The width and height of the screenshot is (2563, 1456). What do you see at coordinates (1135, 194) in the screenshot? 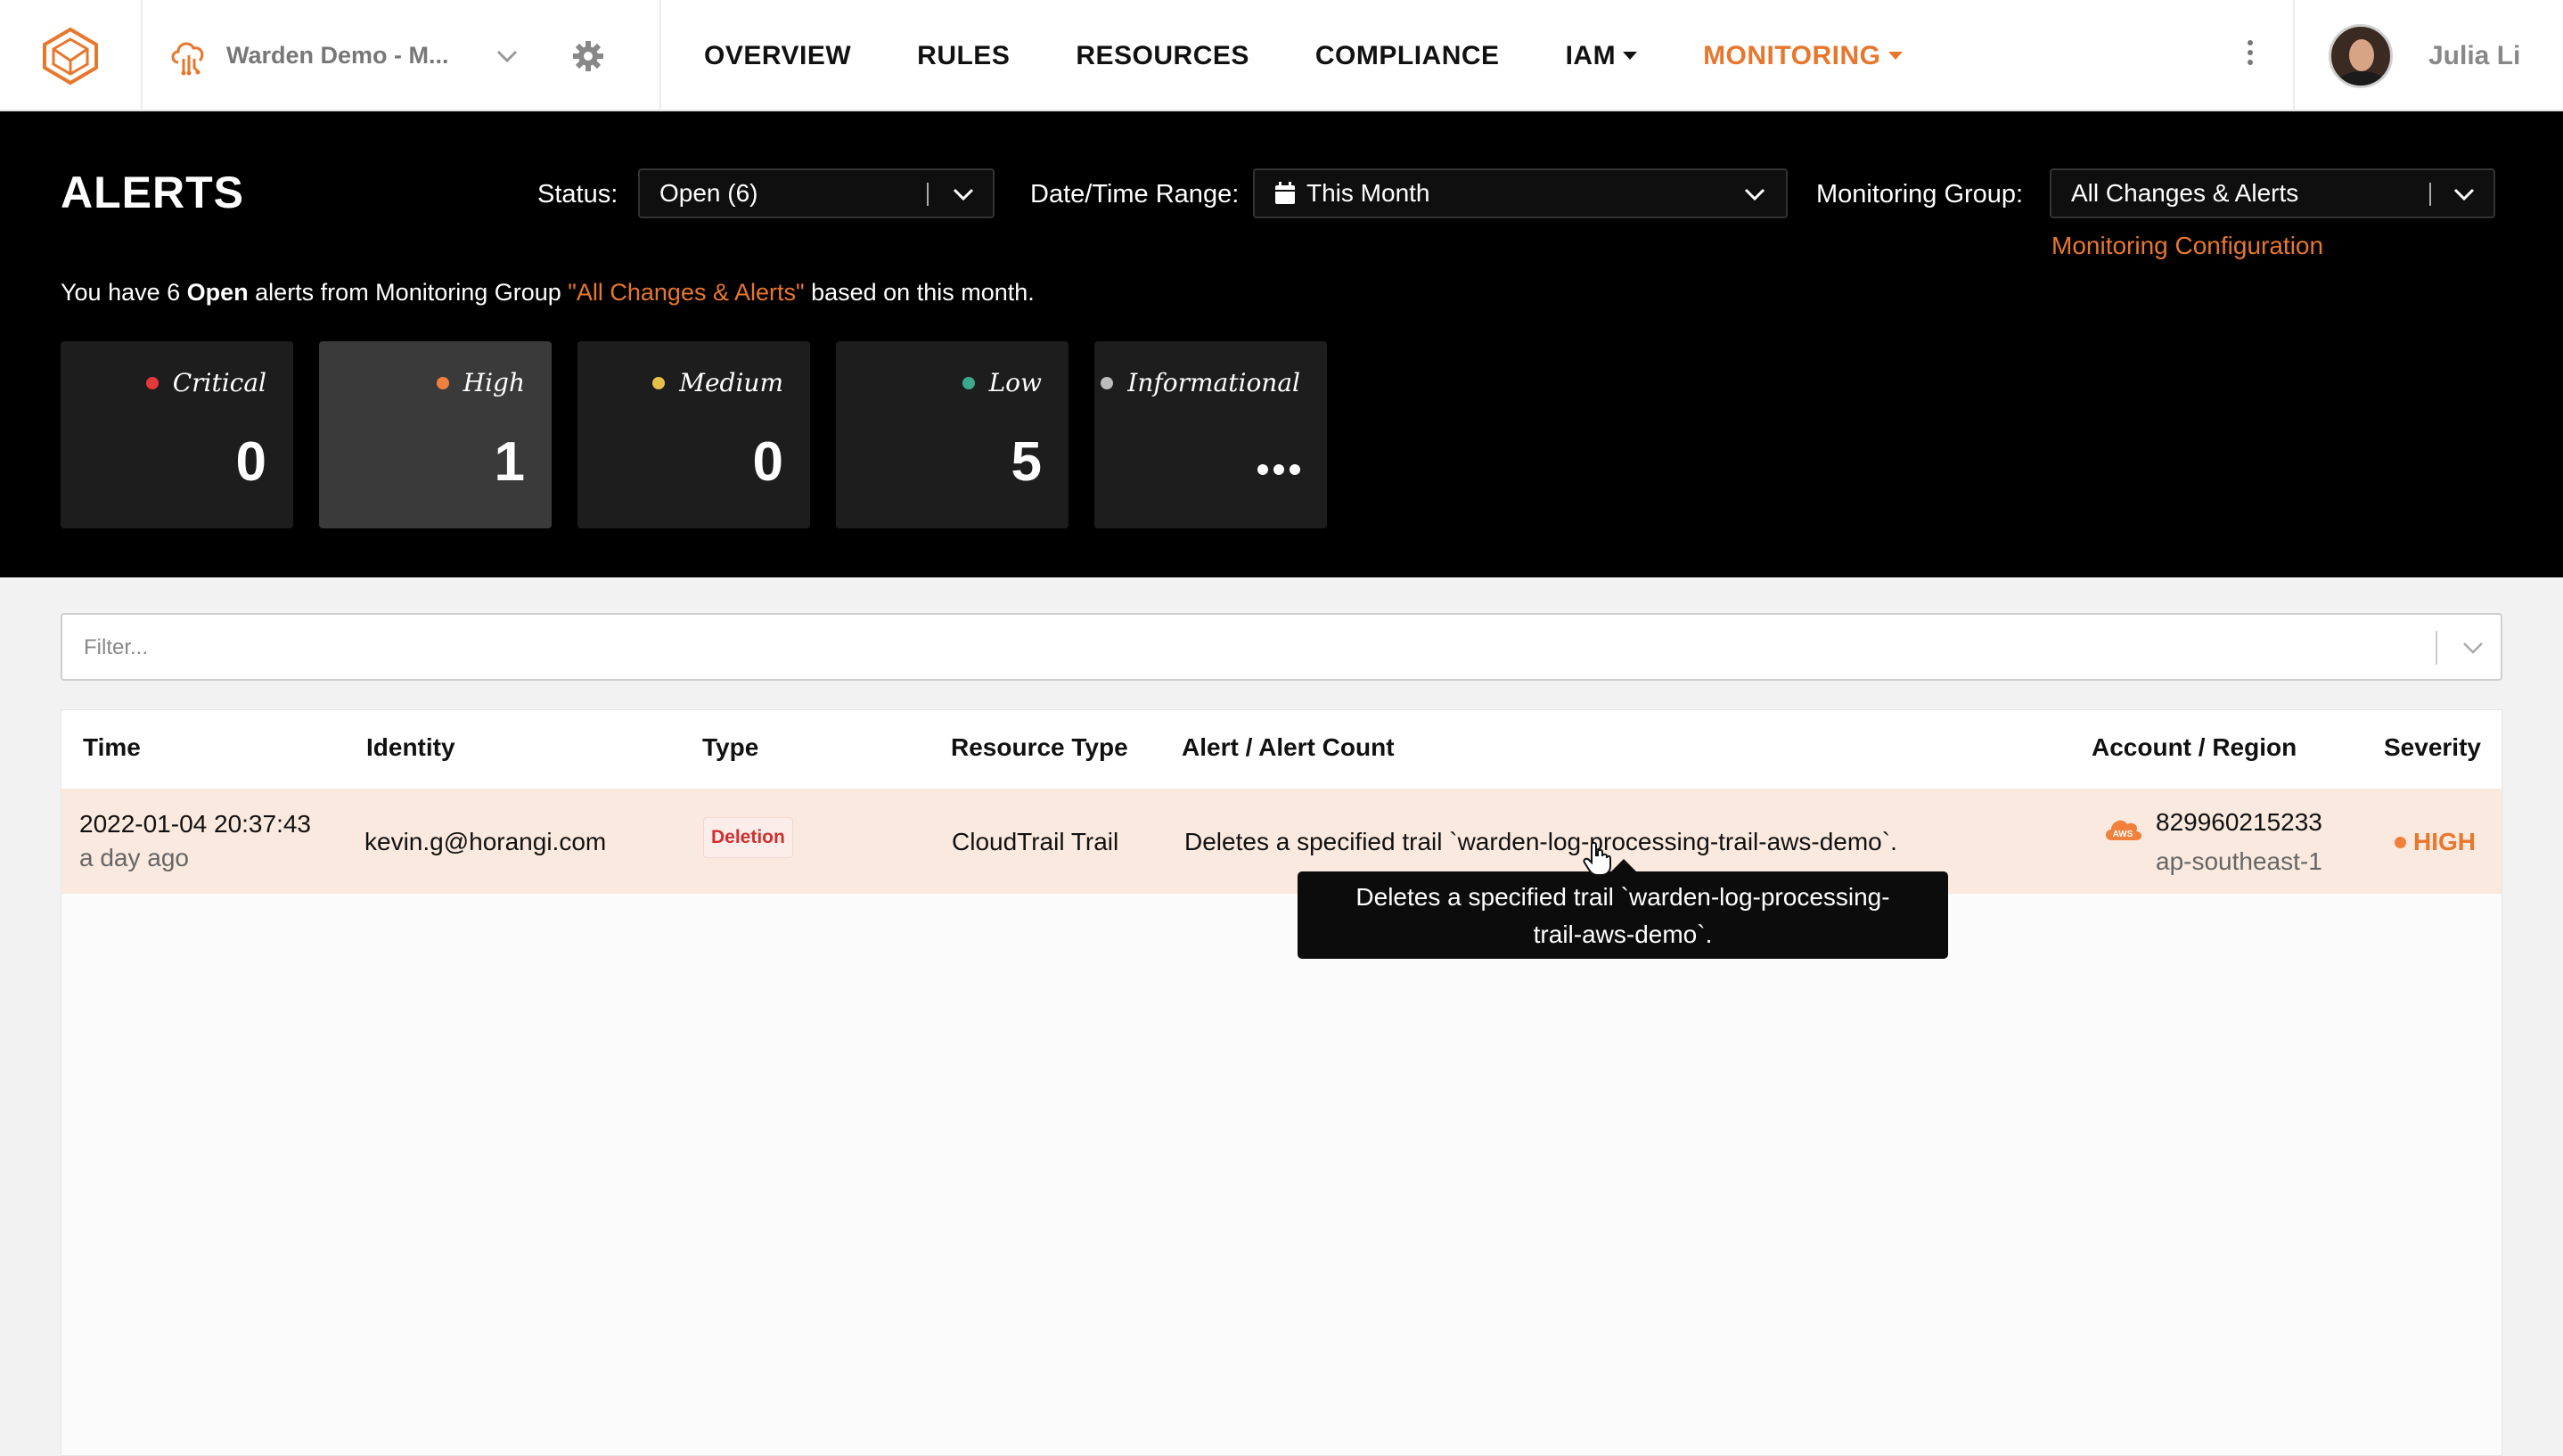
I see `date-range-label: Date/Time Range:` at bounding box center [1135, 194].